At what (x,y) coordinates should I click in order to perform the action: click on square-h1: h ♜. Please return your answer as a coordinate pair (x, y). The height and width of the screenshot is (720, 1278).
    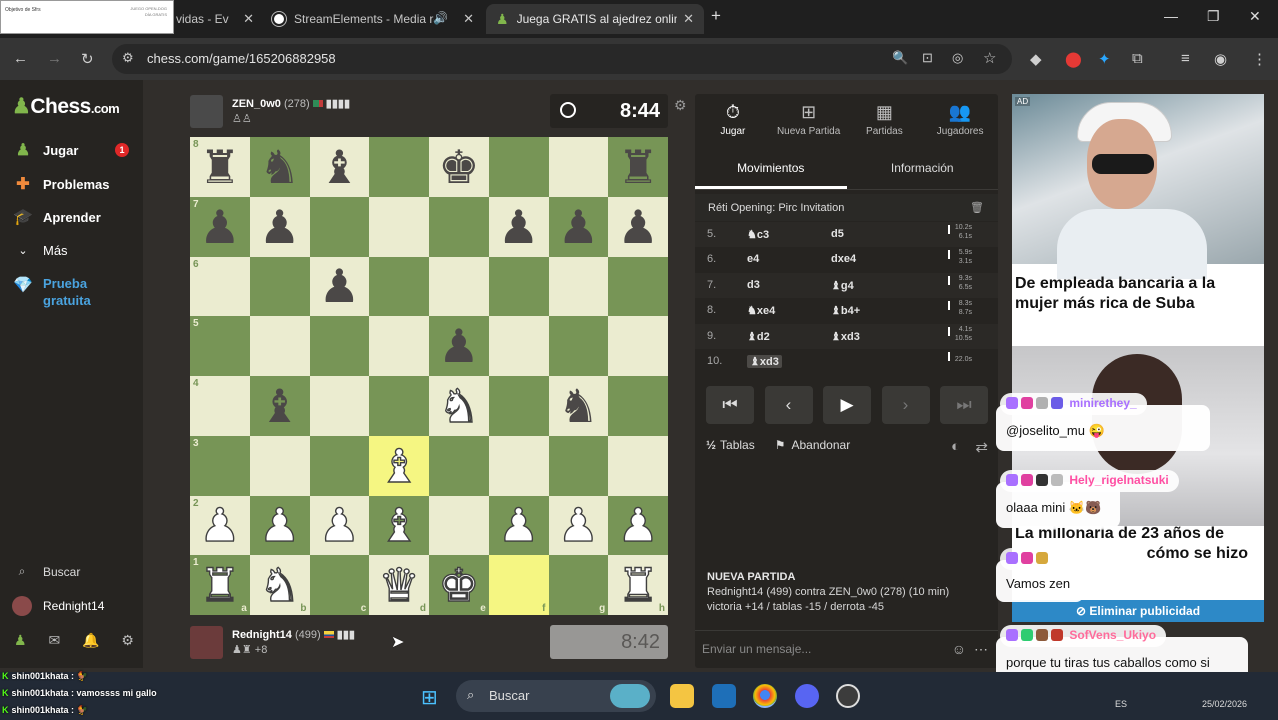
    Looking at the image, I should click on (638, 585).